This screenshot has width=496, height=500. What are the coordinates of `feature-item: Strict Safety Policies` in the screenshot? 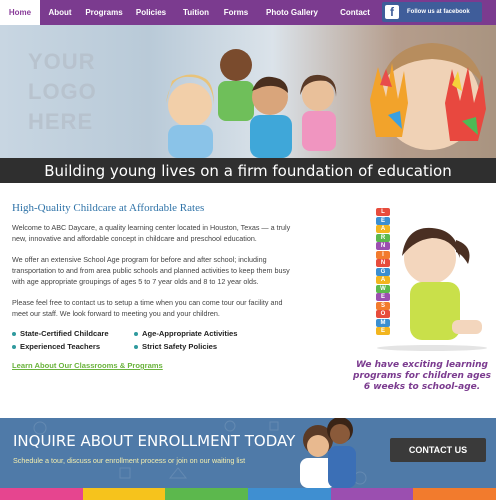 It's located at (209, 346).